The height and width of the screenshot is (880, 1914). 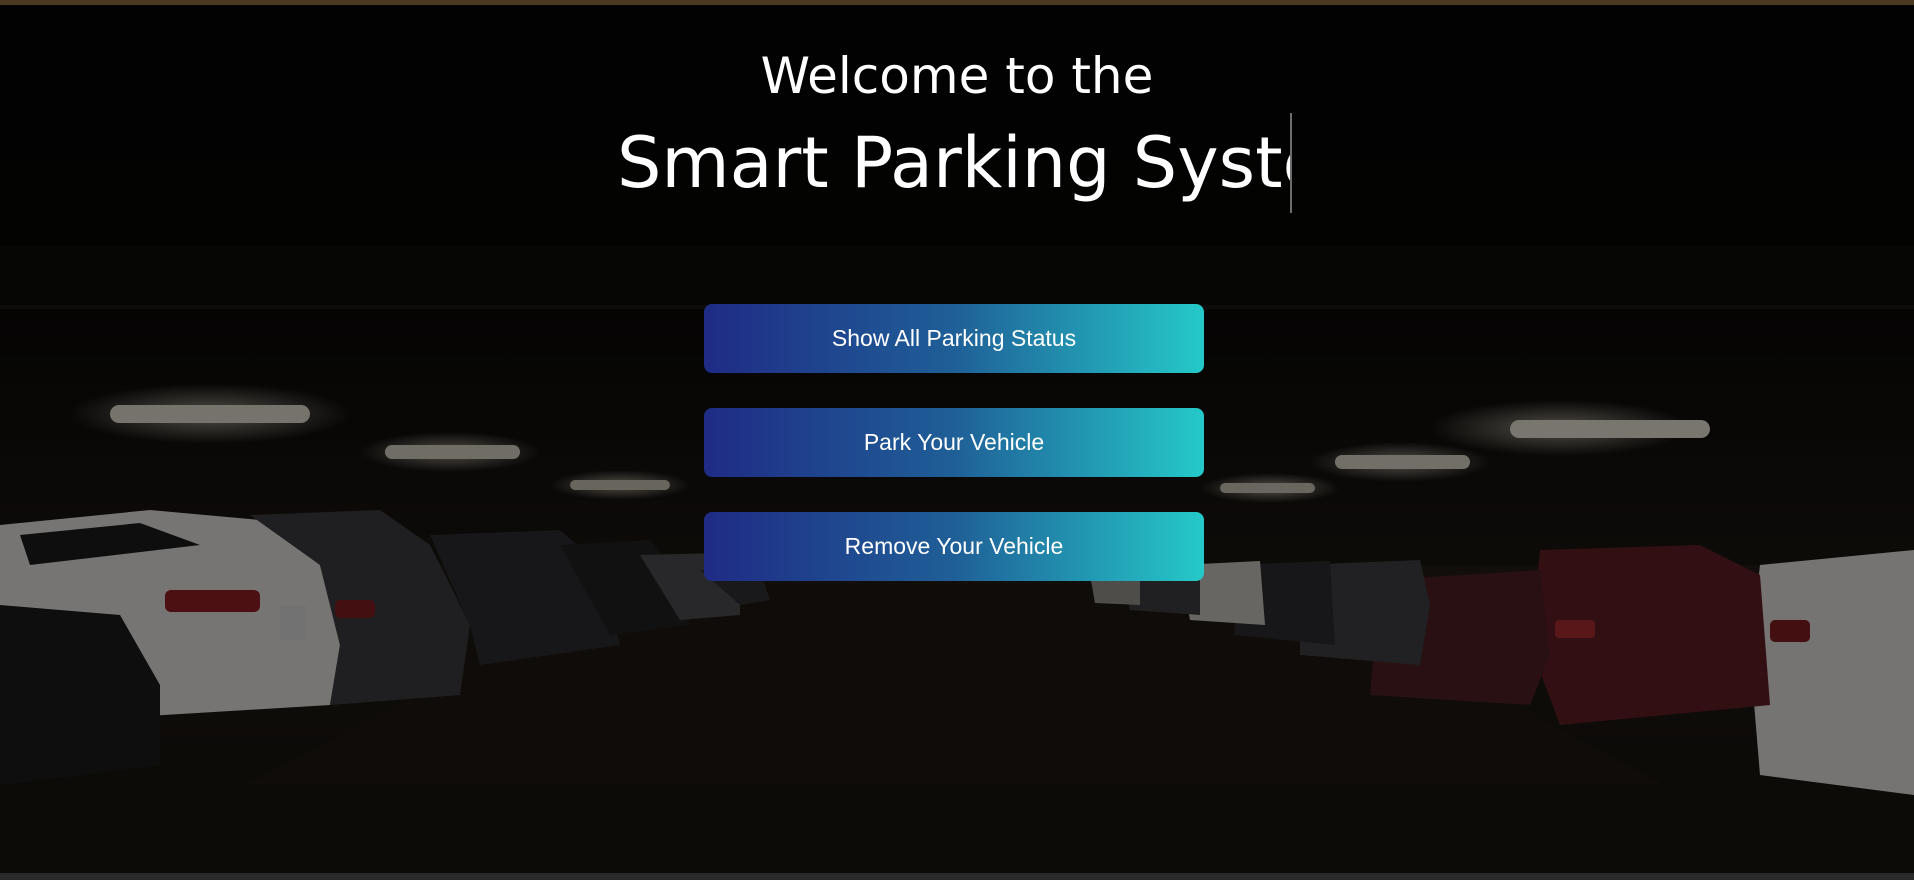 What do you see at coordinates (1291, 163) in the screenshot?
I see `typing-caret` at bounding box center [1291, 163].